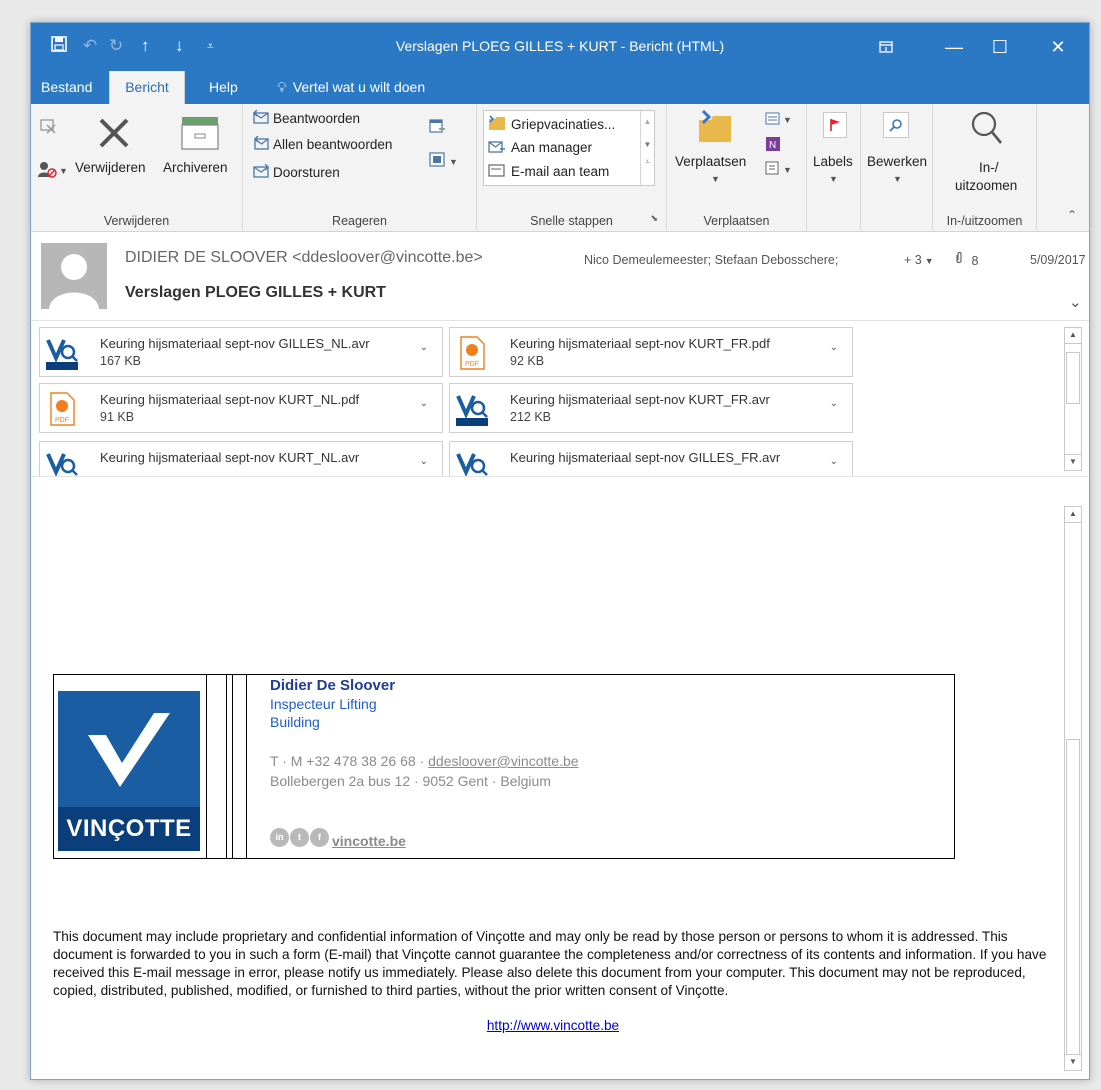 This screenshot has height=1090, width=1101. What do you see at coordinates (986, 185) in the screenshot?
I see `zoom-label-line2: uitzoomen` at bounding box center [986, 185].